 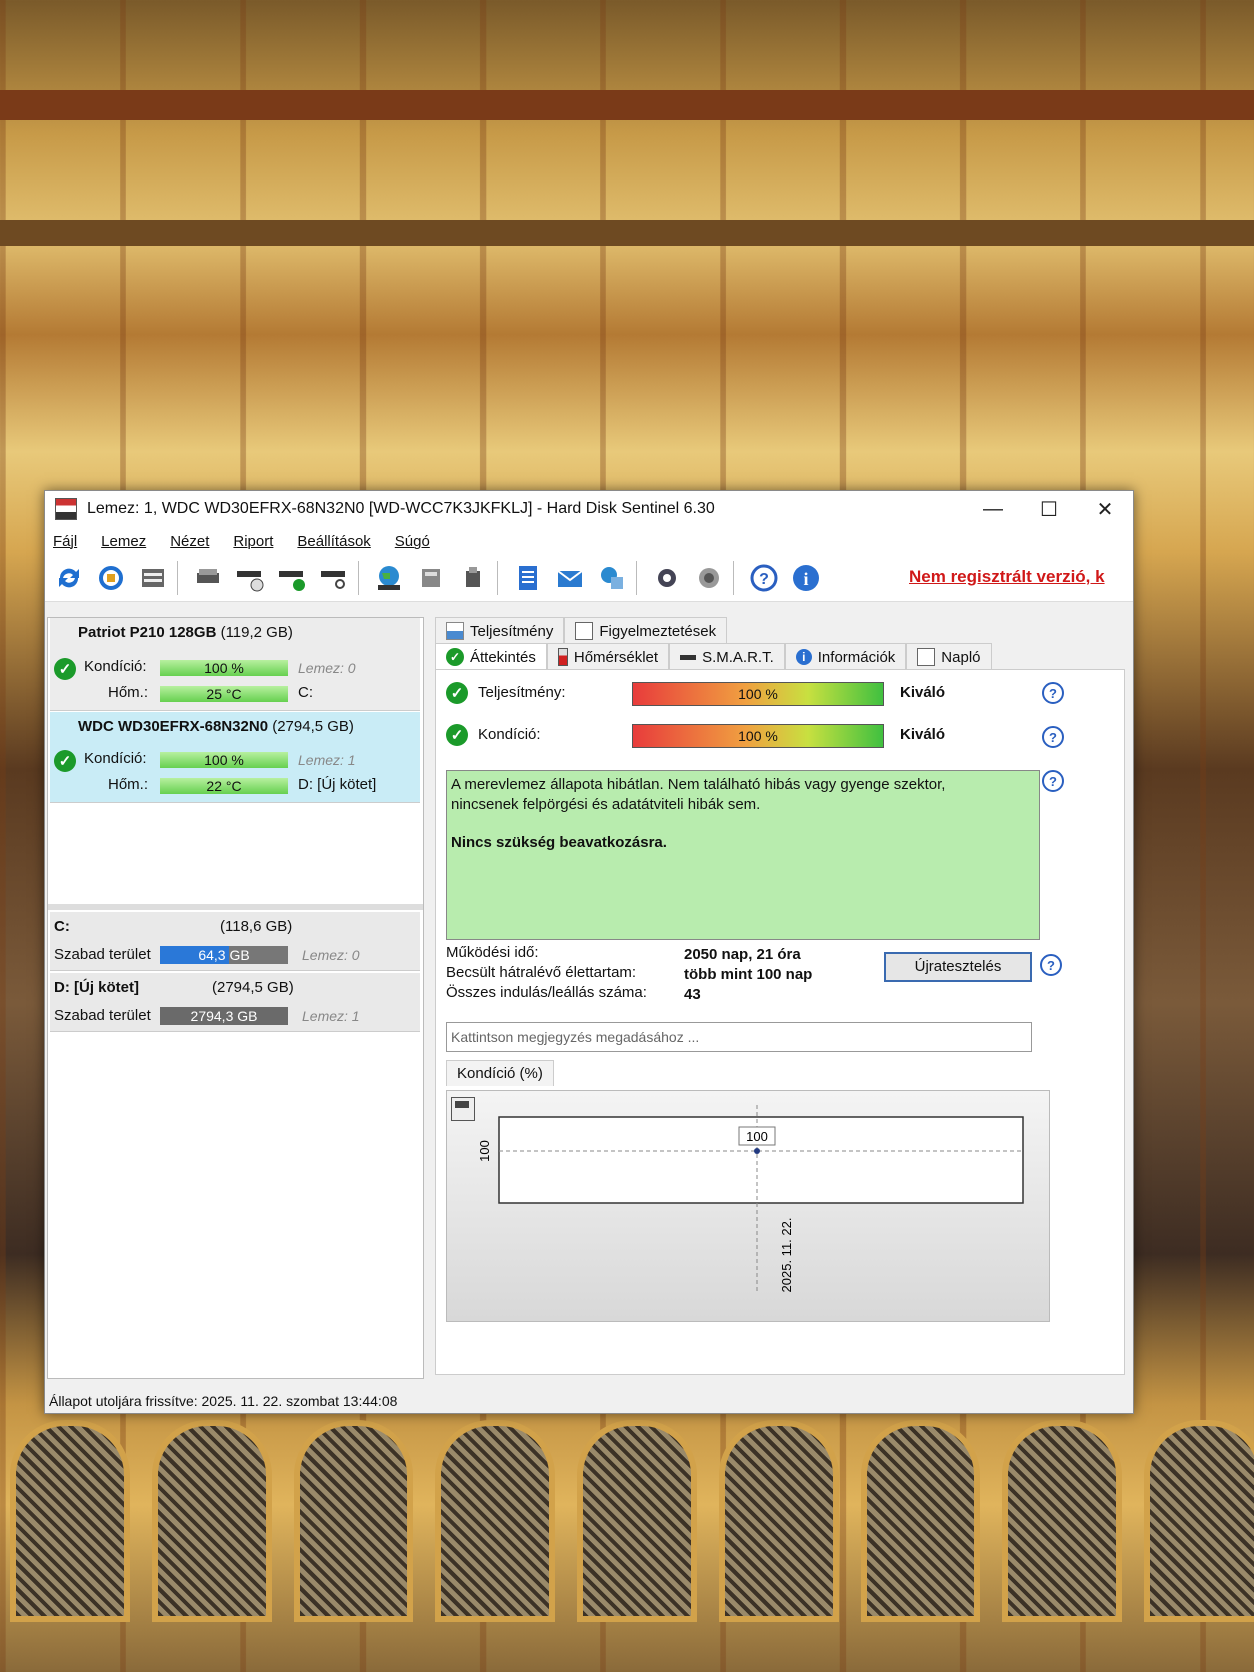 I want to click on performance-label: Teljesítmény:, so click(x=522, y=692).